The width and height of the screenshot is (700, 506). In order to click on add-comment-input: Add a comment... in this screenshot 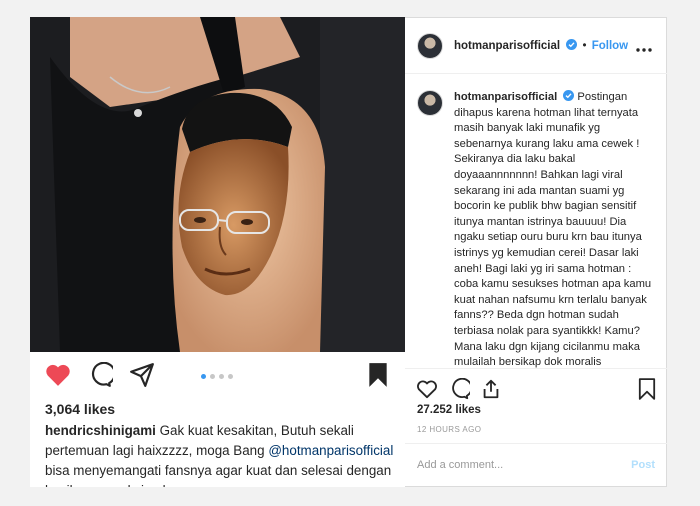, I will do `click(460, 465)`.